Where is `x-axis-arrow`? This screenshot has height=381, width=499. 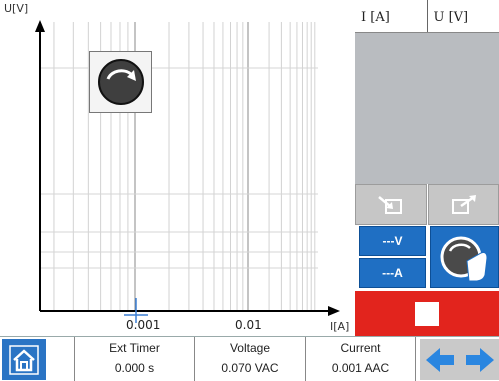 x-axis-arrow is located at coordinates (334, 311).